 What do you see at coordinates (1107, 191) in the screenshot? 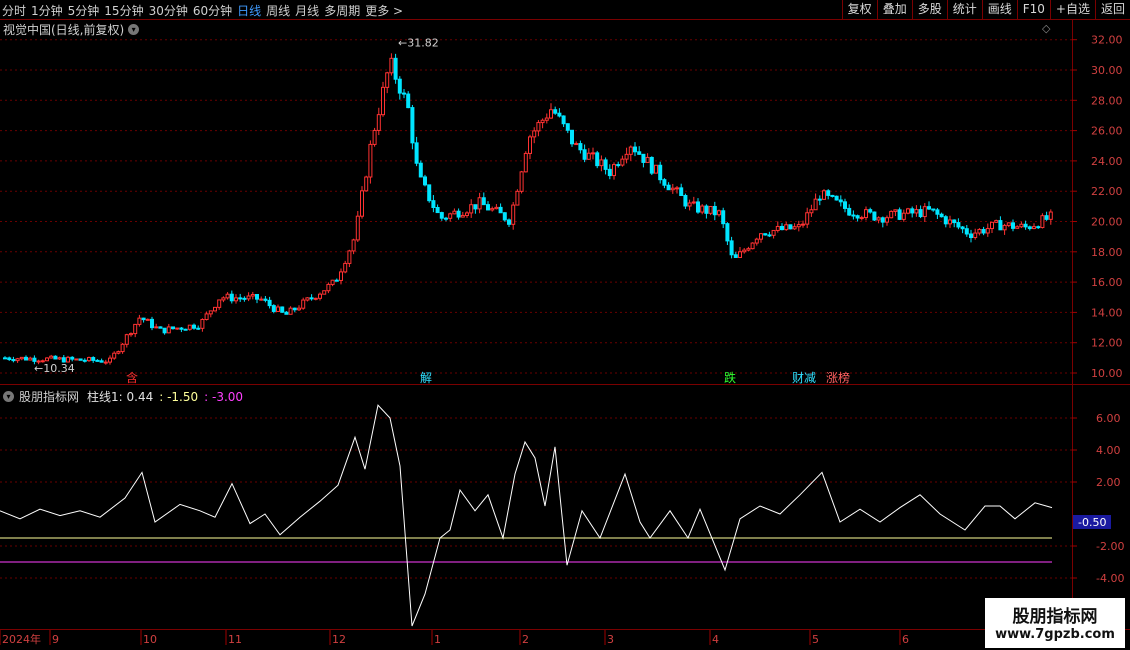
I see `price-axis-label: 22.00` at bounding box center [1107, 191].